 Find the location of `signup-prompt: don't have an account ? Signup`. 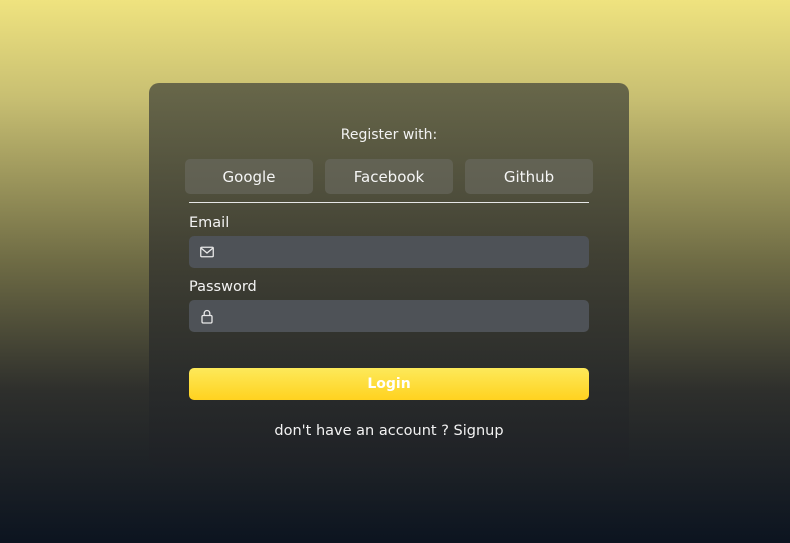

signup-prompt: don't have an account ? Signup is located at coordinates (389, 431).